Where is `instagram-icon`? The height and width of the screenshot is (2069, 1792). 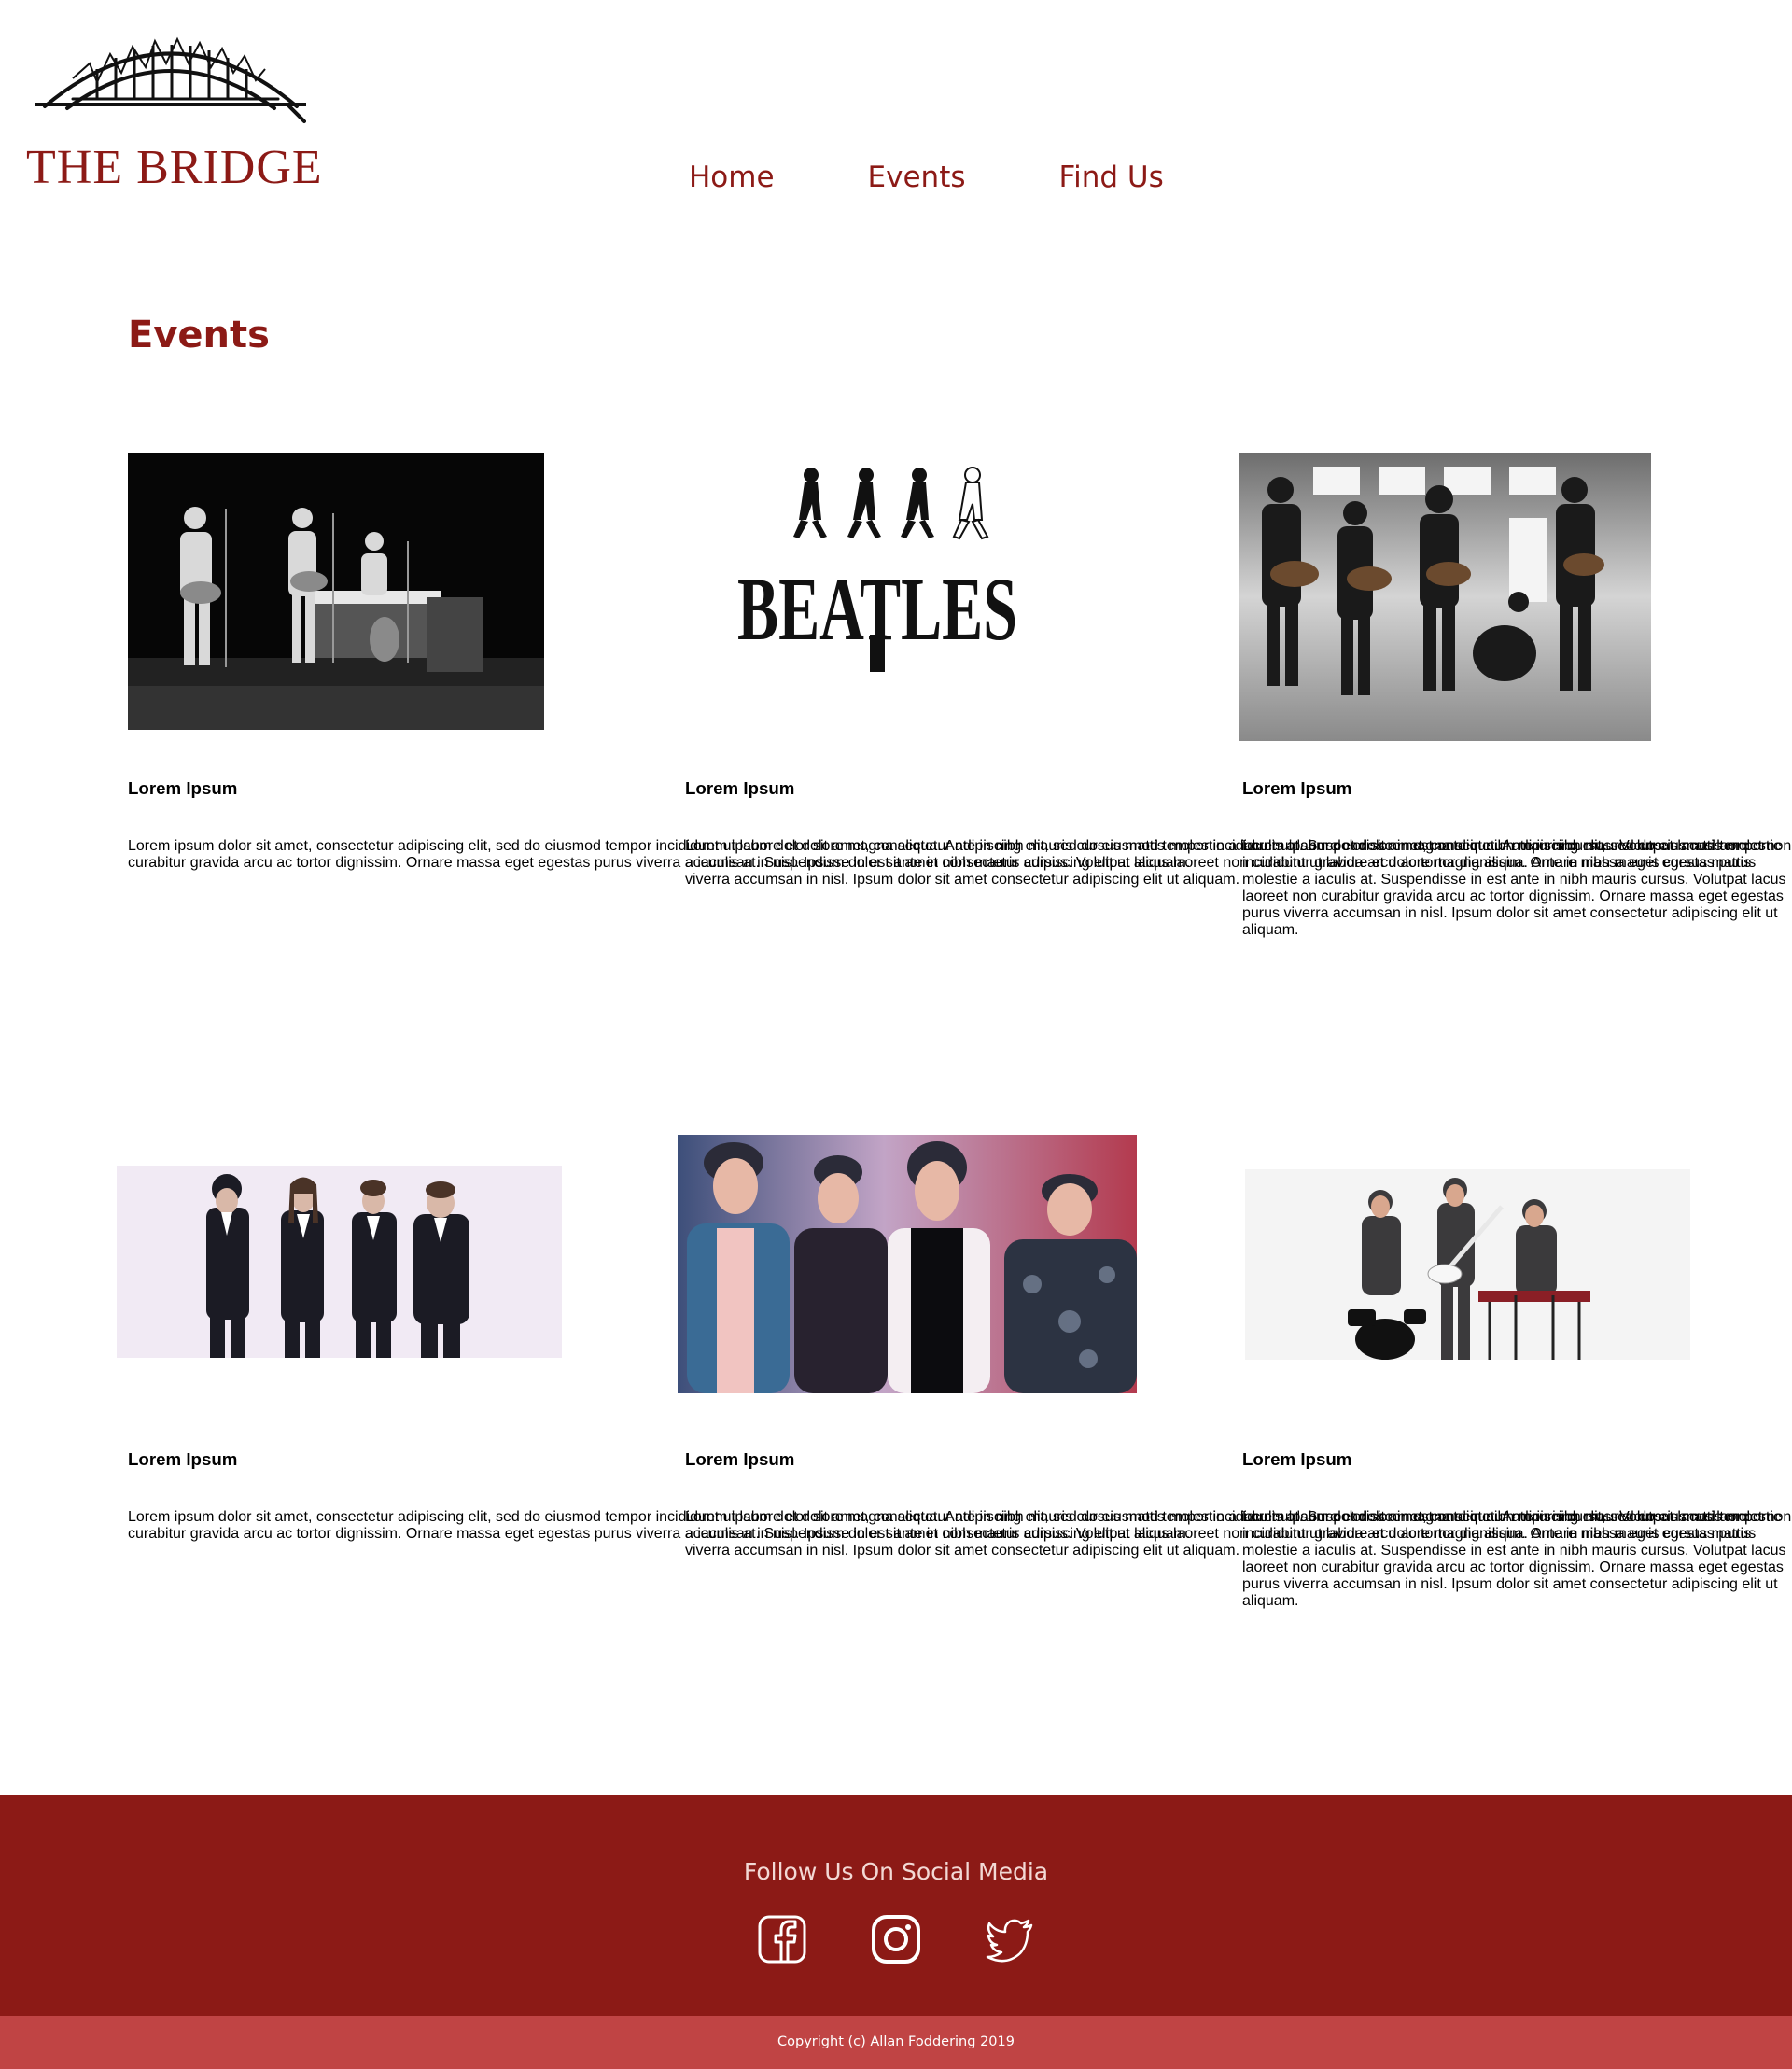 instagram-icon is located at coordinates (896, 1939).